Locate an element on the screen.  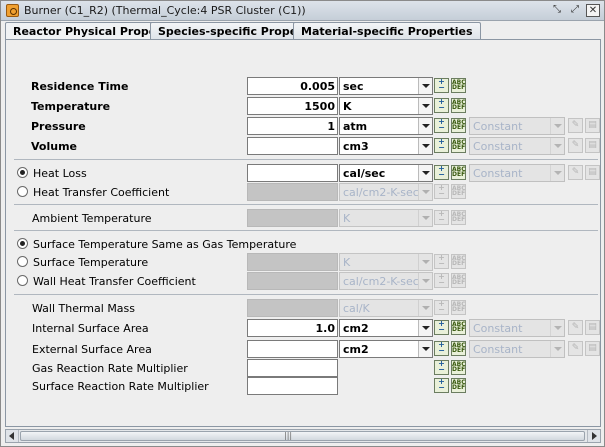
heat-loss-profile: Constant is located at coordinates (498, 173).